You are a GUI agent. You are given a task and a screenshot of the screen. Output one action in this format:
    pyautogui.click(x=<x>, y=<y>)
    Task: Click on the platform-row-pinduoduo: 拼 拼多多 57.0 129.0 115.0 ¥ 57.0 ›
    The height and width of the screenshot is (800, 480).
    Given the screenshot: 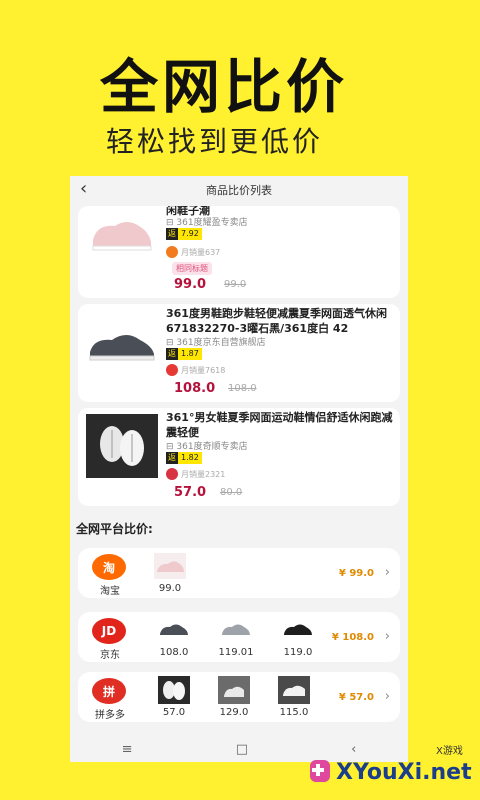 What is the action you would take?
    pyautogui.click(x=239, y=697)
    